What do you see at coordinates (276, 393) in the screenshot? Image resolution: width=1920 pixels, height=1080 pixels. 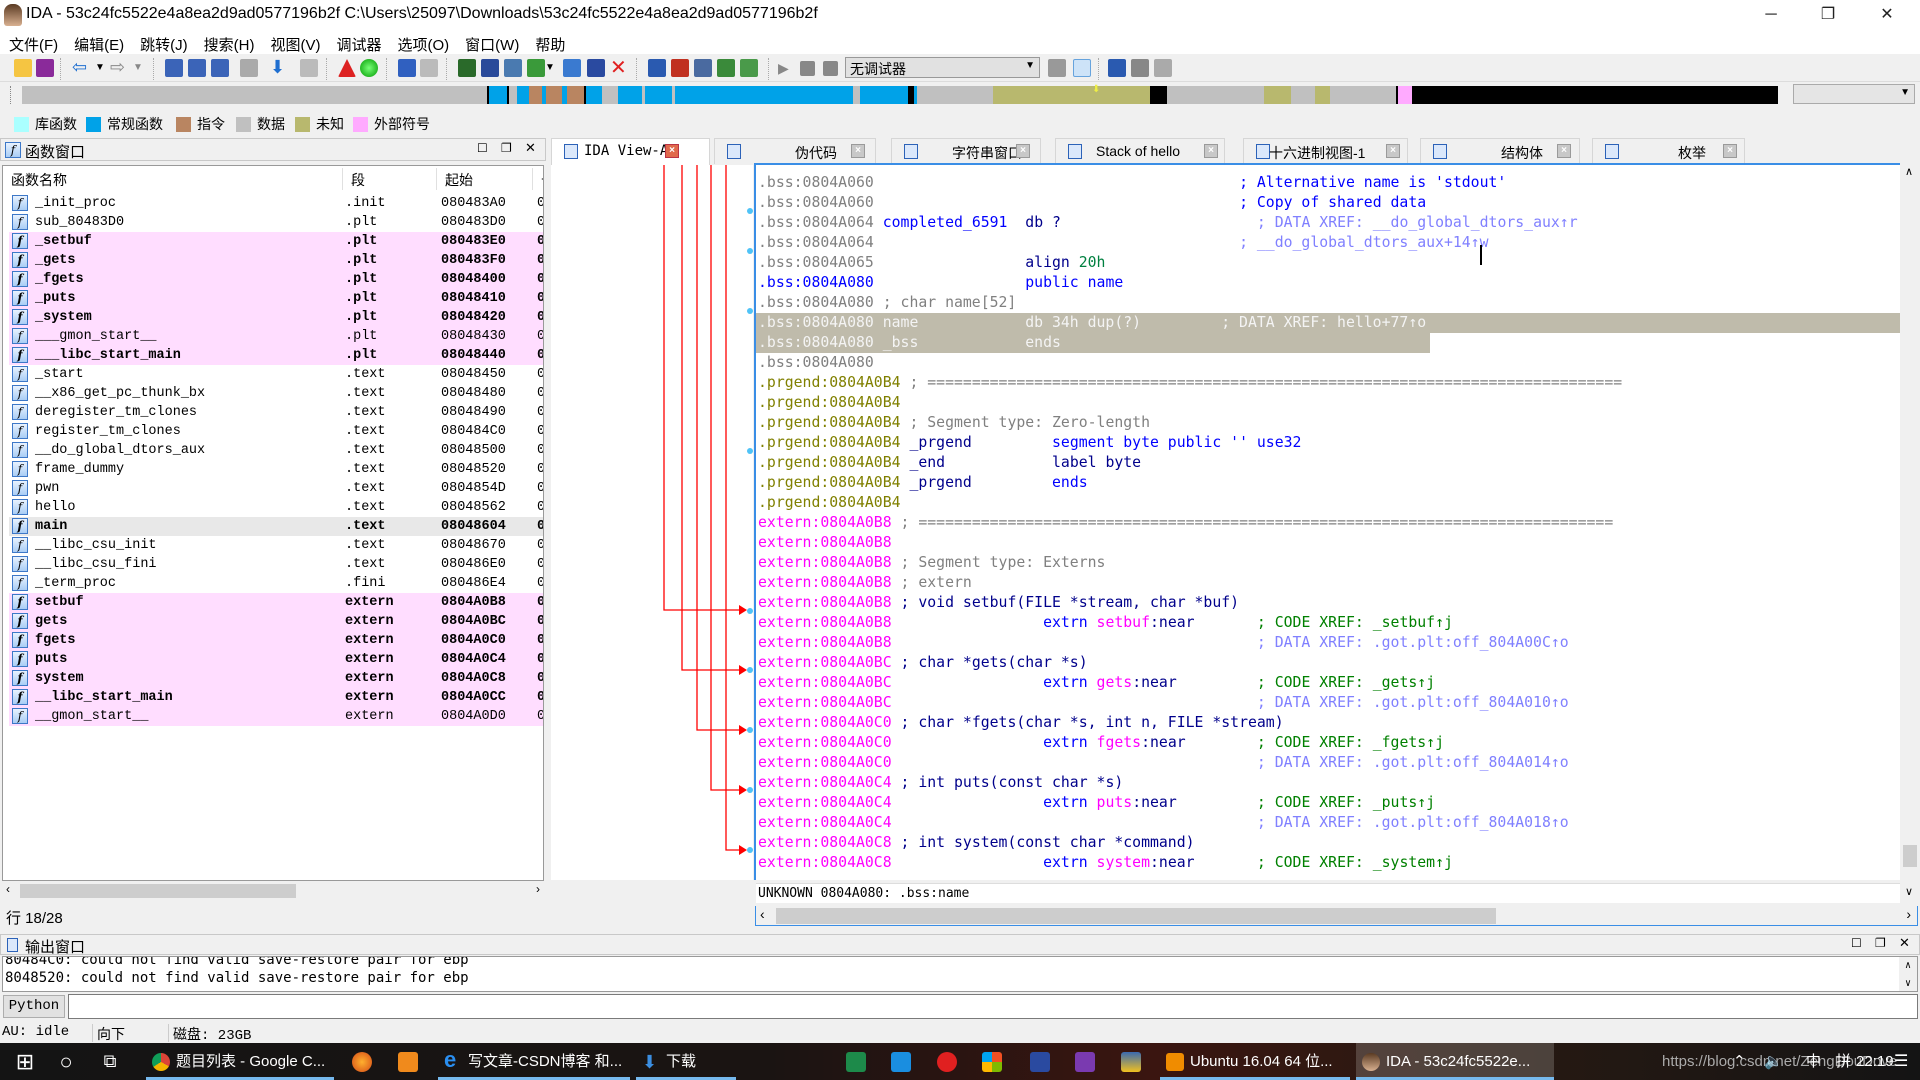 I see `function-row: f __x86_get_pc_thunk_bx .text 08048480 0` at bounding box center [276, 393].